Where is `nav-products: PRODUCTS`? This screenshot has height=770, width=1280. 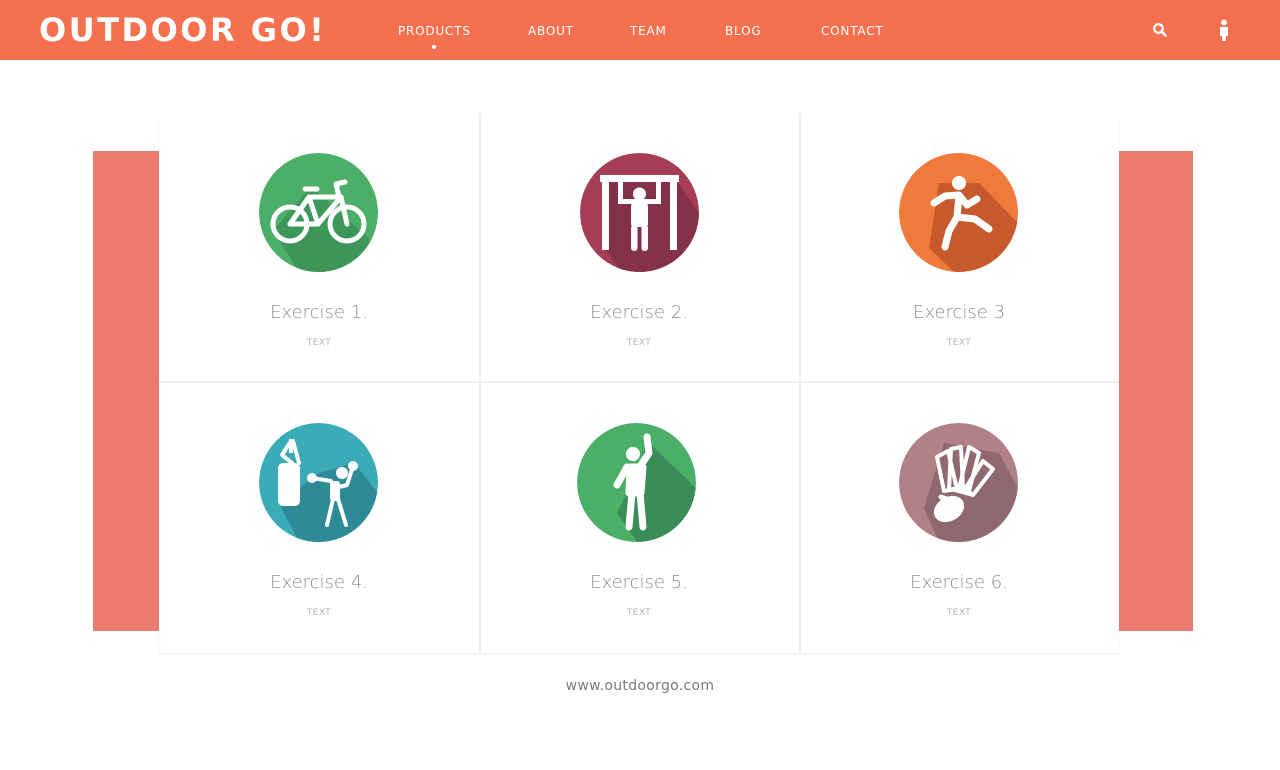
nav-products: PRODUCTS is located at coordinates (434, 32).